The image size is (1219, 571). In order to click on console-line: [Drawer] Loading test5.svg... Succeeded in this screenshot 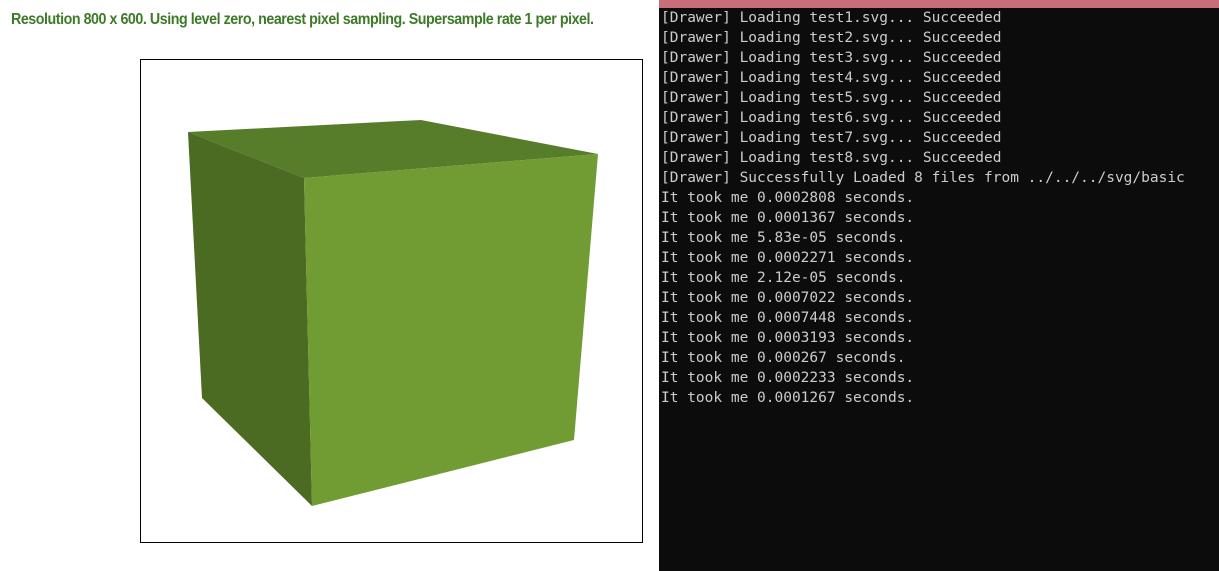, I will do `click(831, 98)`.